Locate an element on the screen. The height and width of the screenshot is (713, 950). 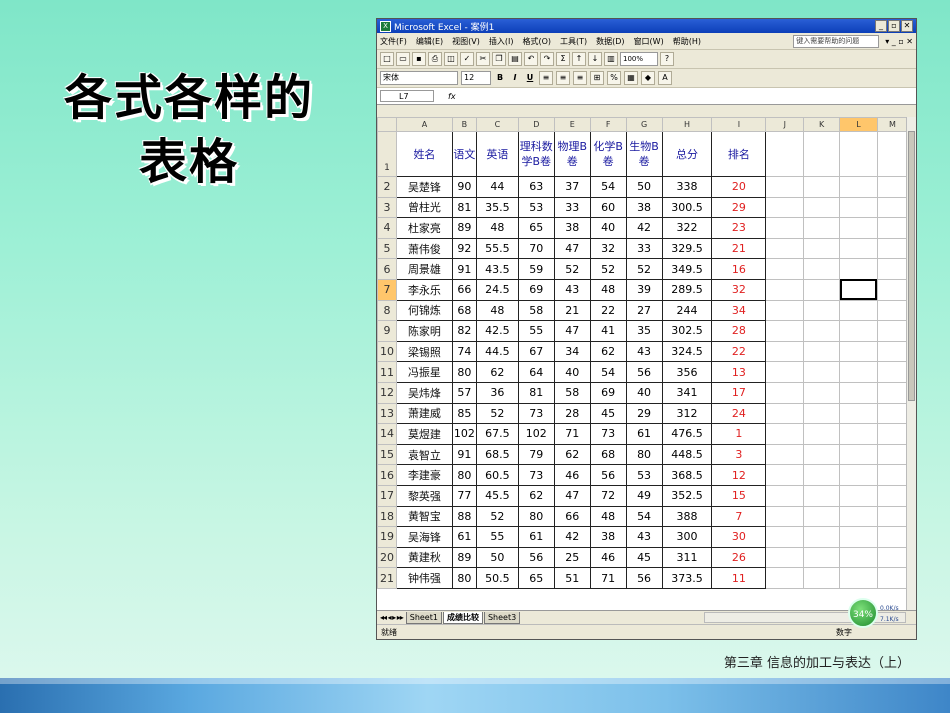
column-header-c: C is located at coordinates (497, 124).